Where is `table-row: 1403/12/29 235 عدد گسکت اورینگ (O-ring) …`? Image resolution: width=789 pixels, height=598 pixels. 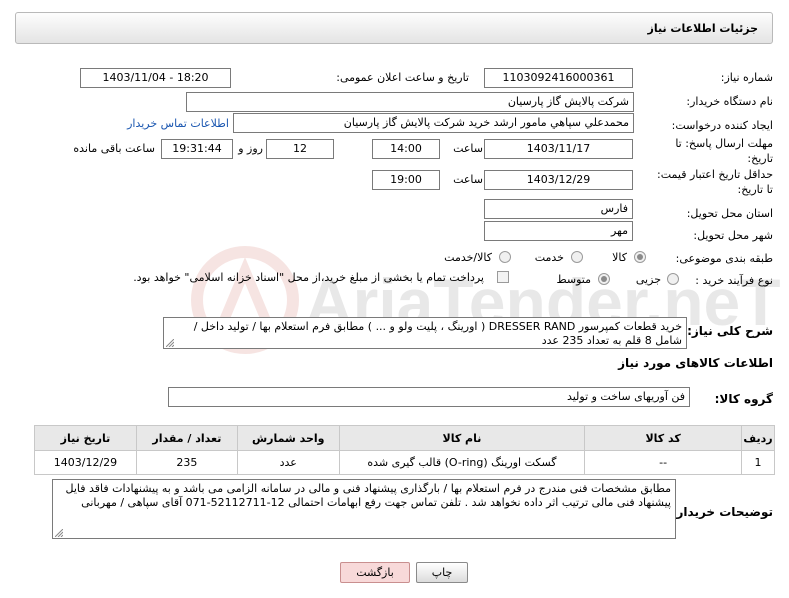
table-row: 1403/12/29 235 عدد گسکت اورینگ (O-ring) … is located at coordinates (405, 462).